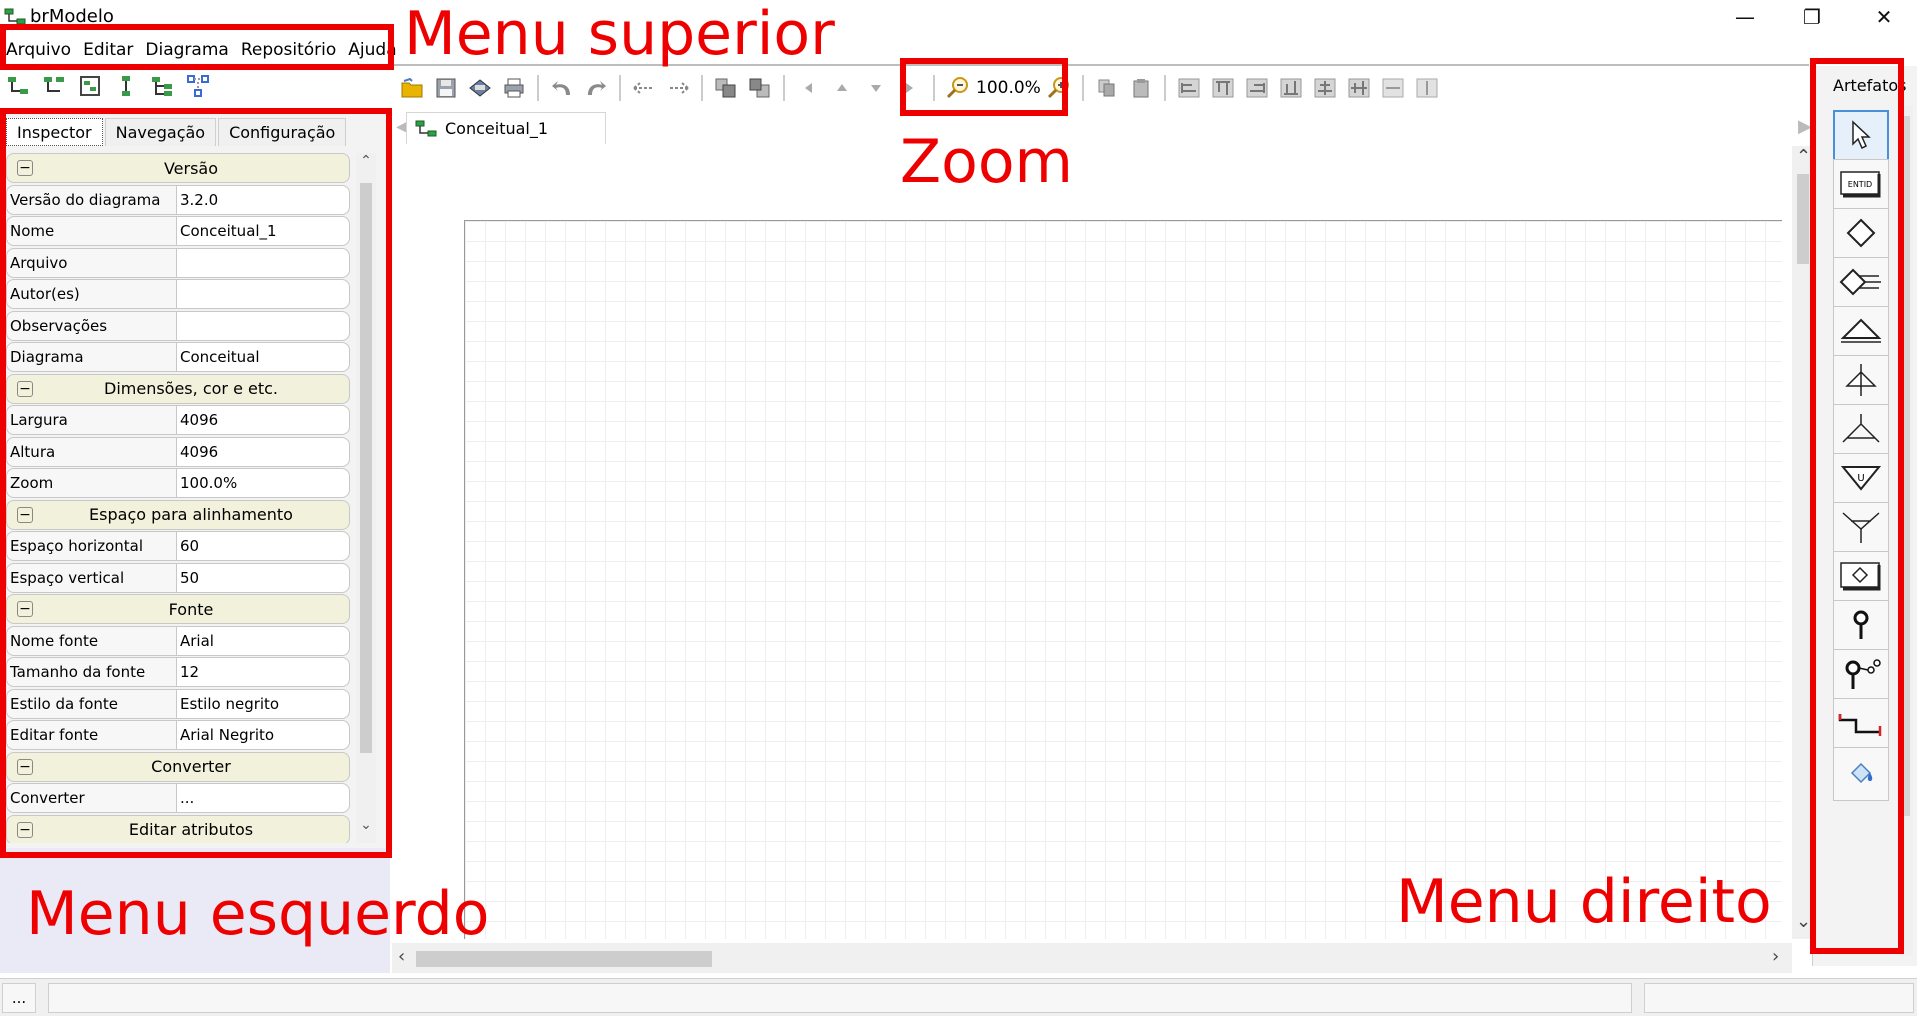 The height and width of the screenshot is (1016, 1917). Describe the element at coordinates (1359, 88) in the screenshot. I see `center-vertical-icon` at that location.